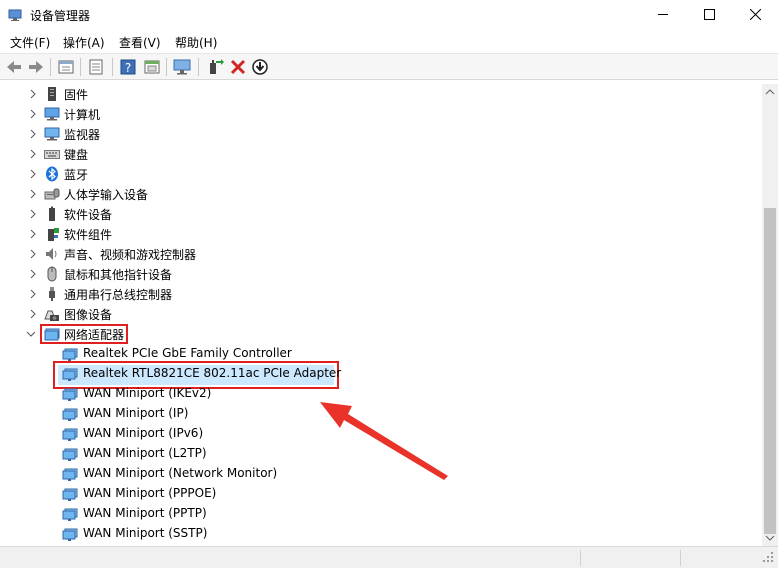  Describe the element at coordinates (384, 441) in the screenshot. I see `annotation-arrow` at that location.